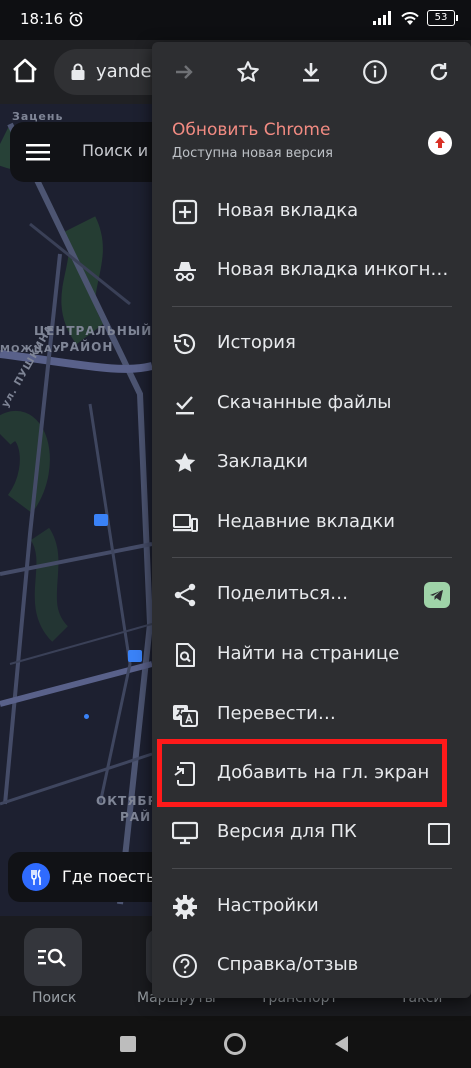  Describe the element at coordinates (136, 817) in the screenshot. I see `map-label: РАЙ` at that location.